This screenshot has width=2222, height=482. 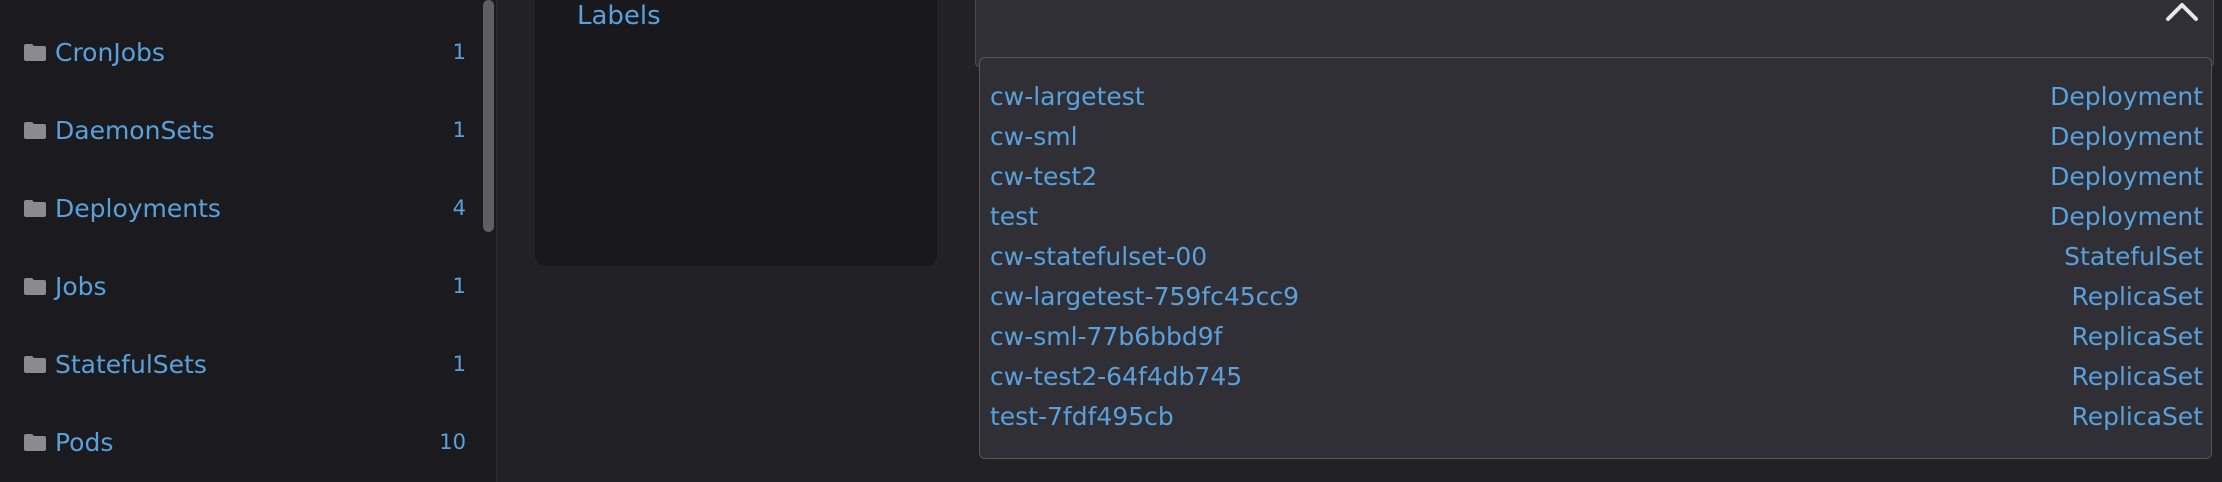 I want to click on result-name: test-7fdf495cb, so click(x=1082, y=416).